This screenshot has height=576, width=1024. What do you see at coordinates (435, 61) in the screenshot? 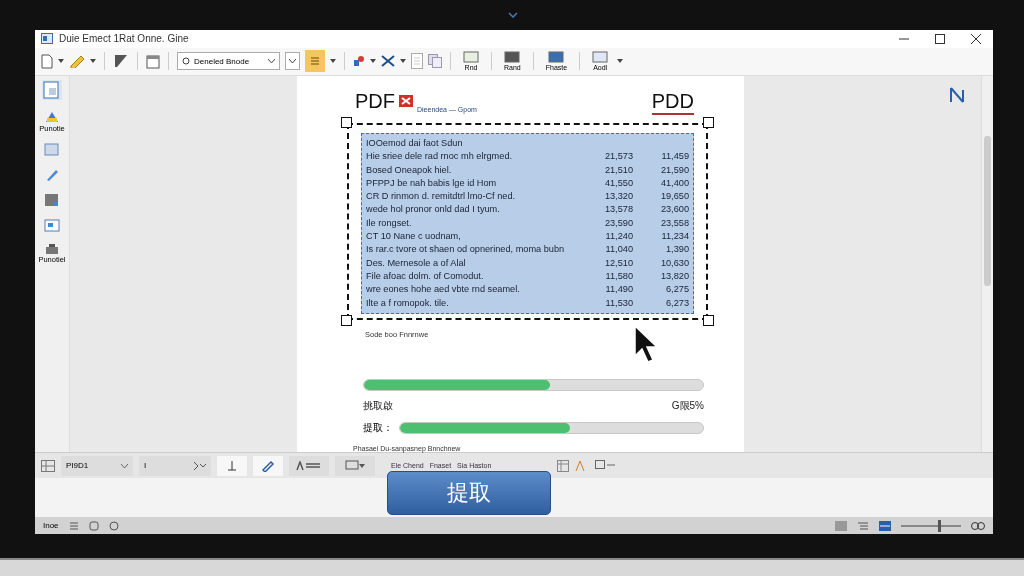
I see `copy-icon` at bounding box center [435, 61].